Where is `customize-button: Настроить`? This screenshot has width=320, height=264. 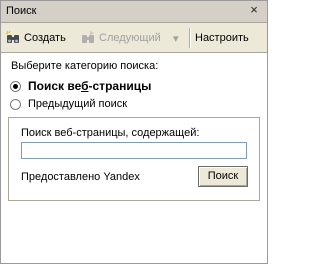 customize-button: Настроить is located at coordinates (222, 38).